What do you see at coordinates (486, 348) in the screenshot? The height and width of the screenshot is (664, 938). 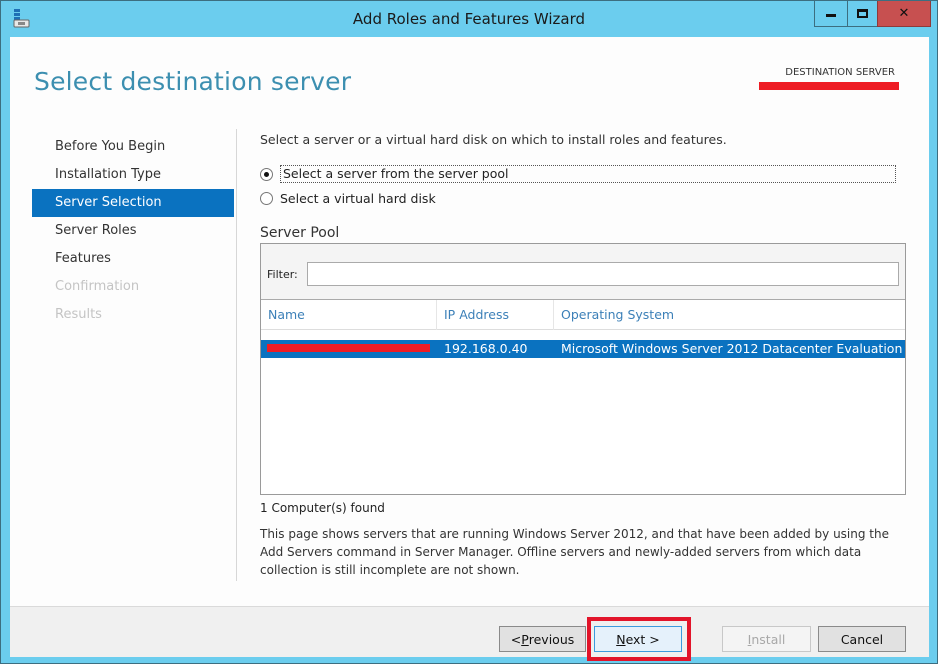 I see `server-ip-cell: 192.168.0.40` at bounding box center [486, 348].